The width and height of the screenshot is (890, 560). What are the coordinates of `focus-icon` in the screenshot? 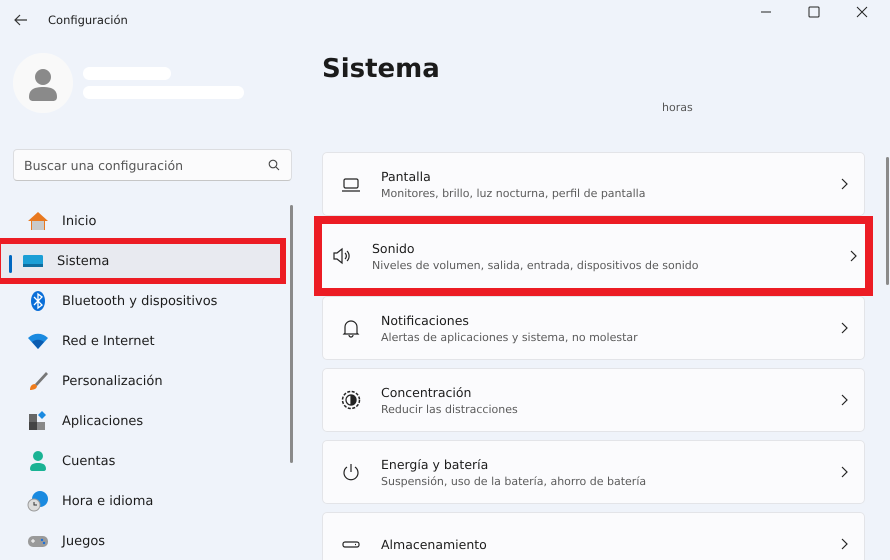 It's located at (351, 400).